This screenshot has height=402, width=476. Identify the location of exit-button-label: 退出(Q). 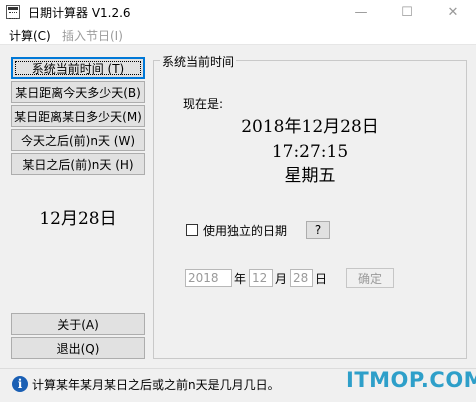
(78, 348).